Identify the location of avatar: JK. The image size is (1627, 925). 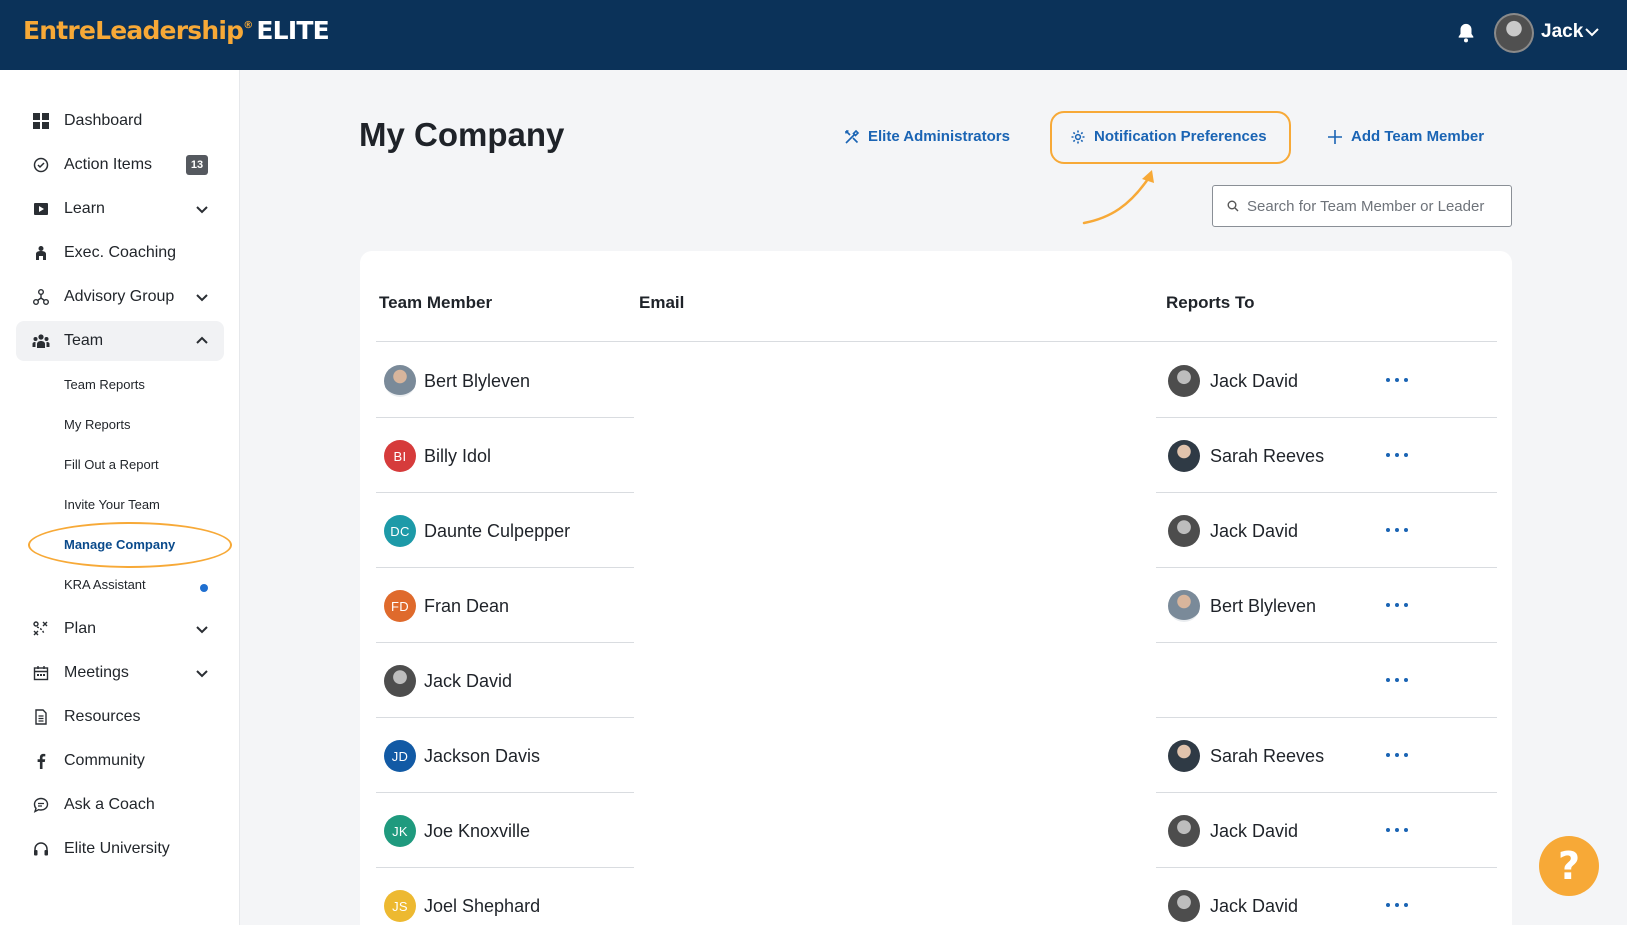
(400, 831).